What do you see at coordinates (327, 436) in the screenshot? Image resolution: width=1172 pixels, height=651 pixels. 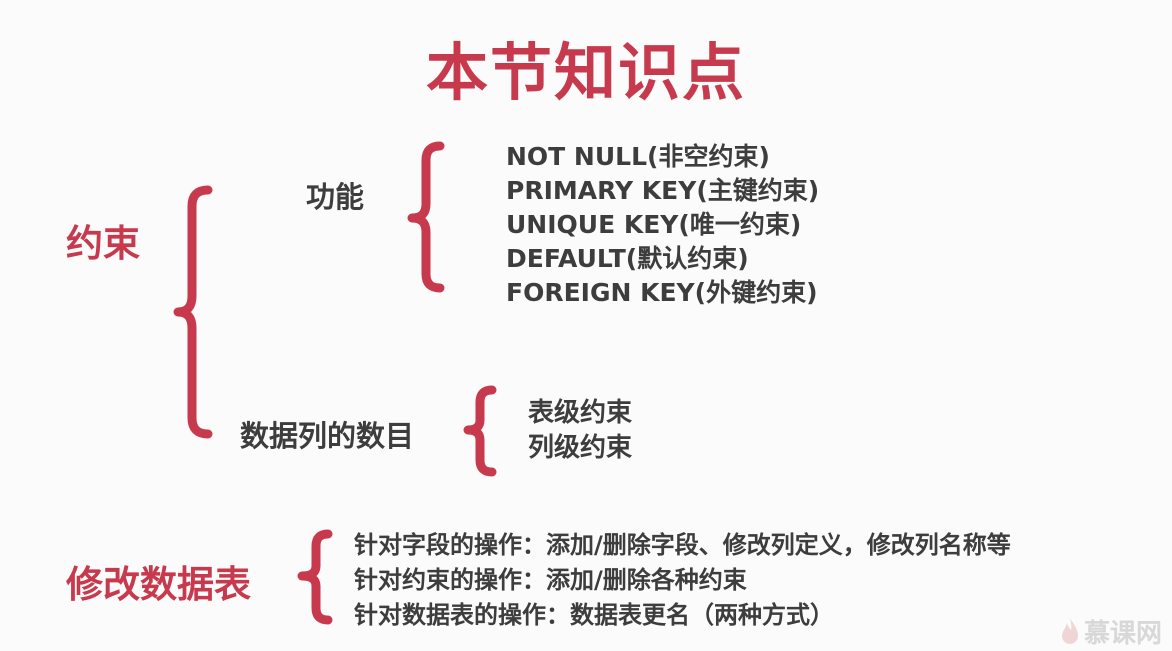 I see `column-count-label: 数据列的数目` at bounding box center [327, 436].